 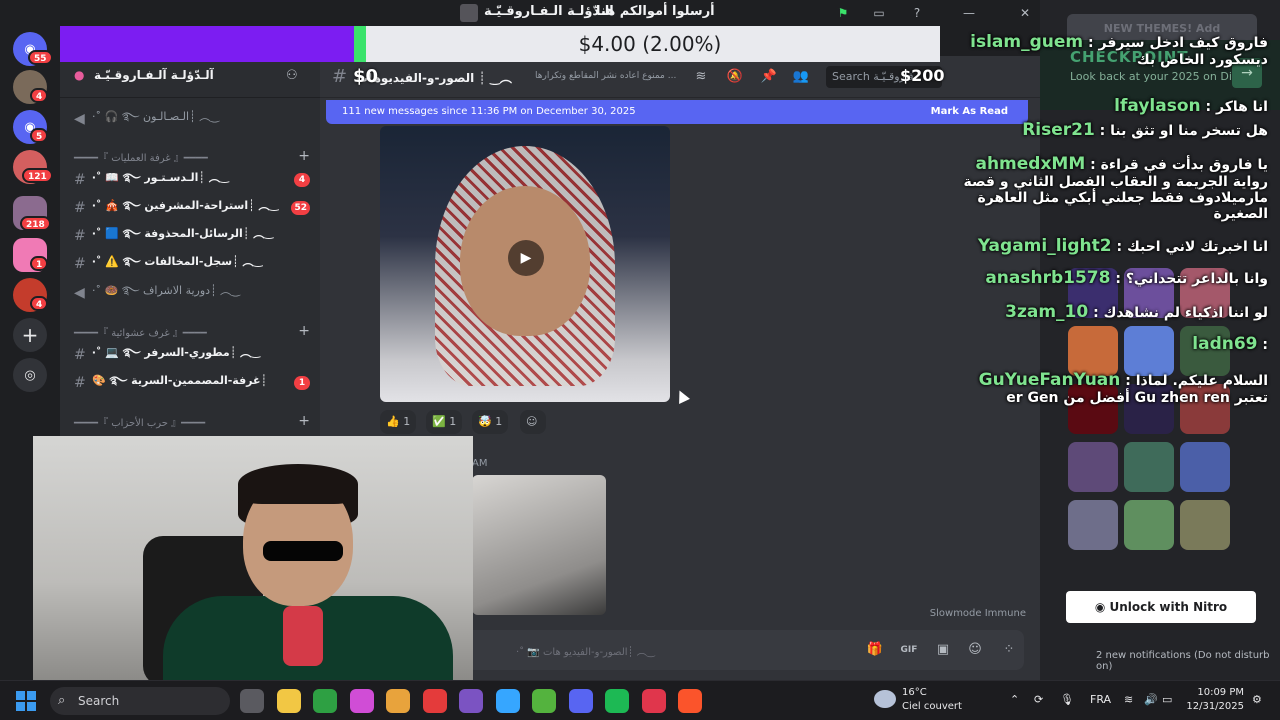 What do you see at coordinates (843, 13) in the screenshot?
I see `flag-icon: ⚑` at bounding box center [843, 13].